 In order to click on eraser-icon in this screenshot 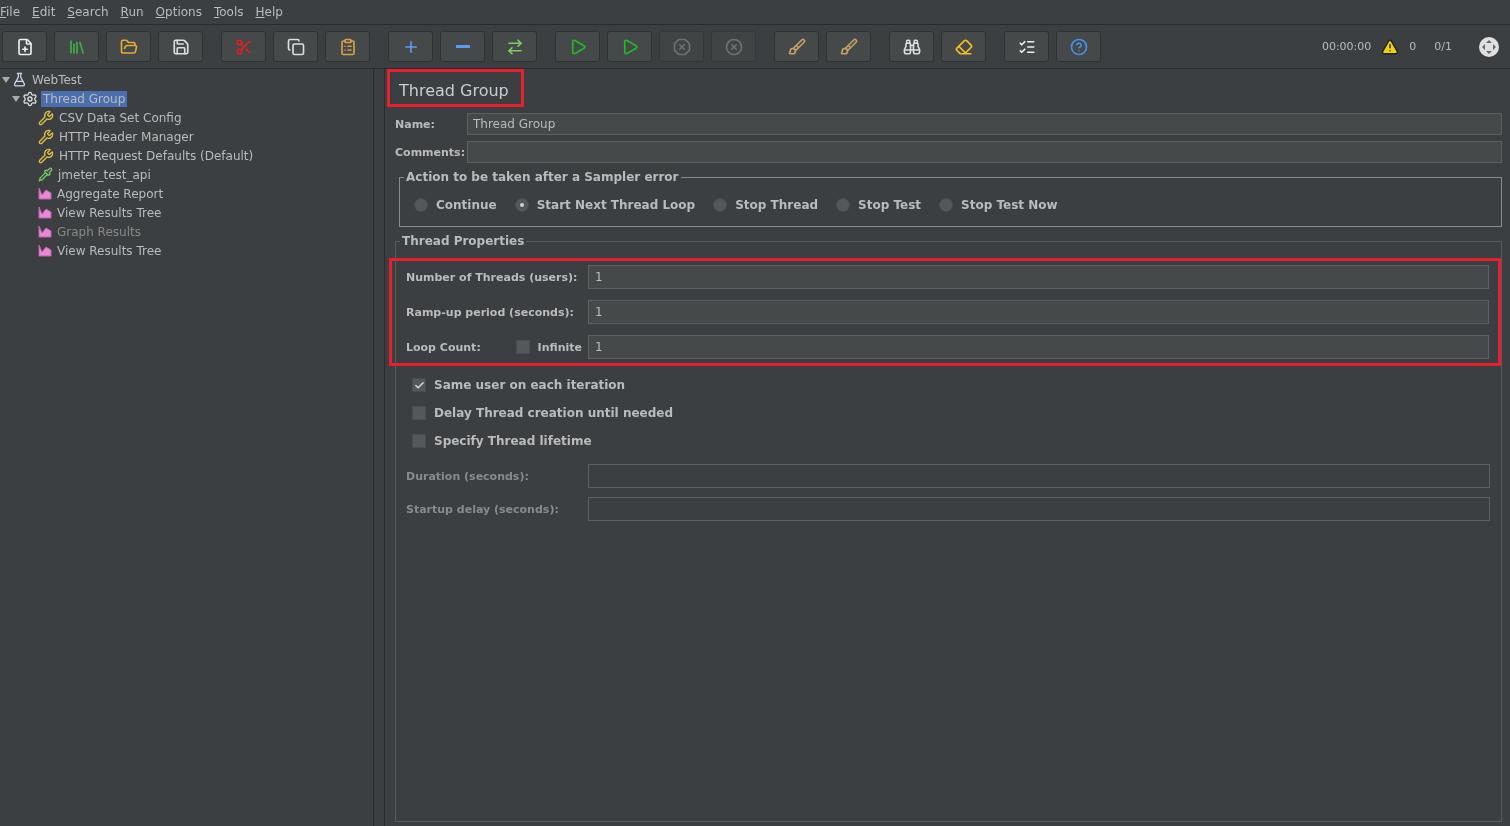, I will do `click(963, 46)`.